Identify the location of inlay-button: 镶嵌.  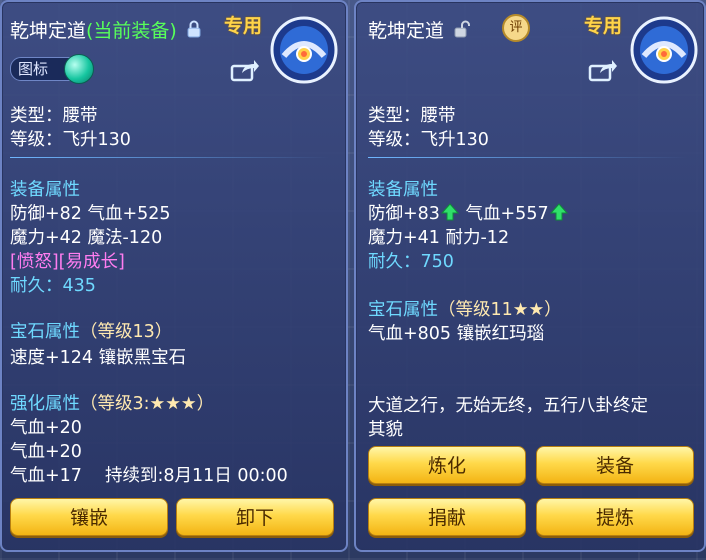
(89, 517).